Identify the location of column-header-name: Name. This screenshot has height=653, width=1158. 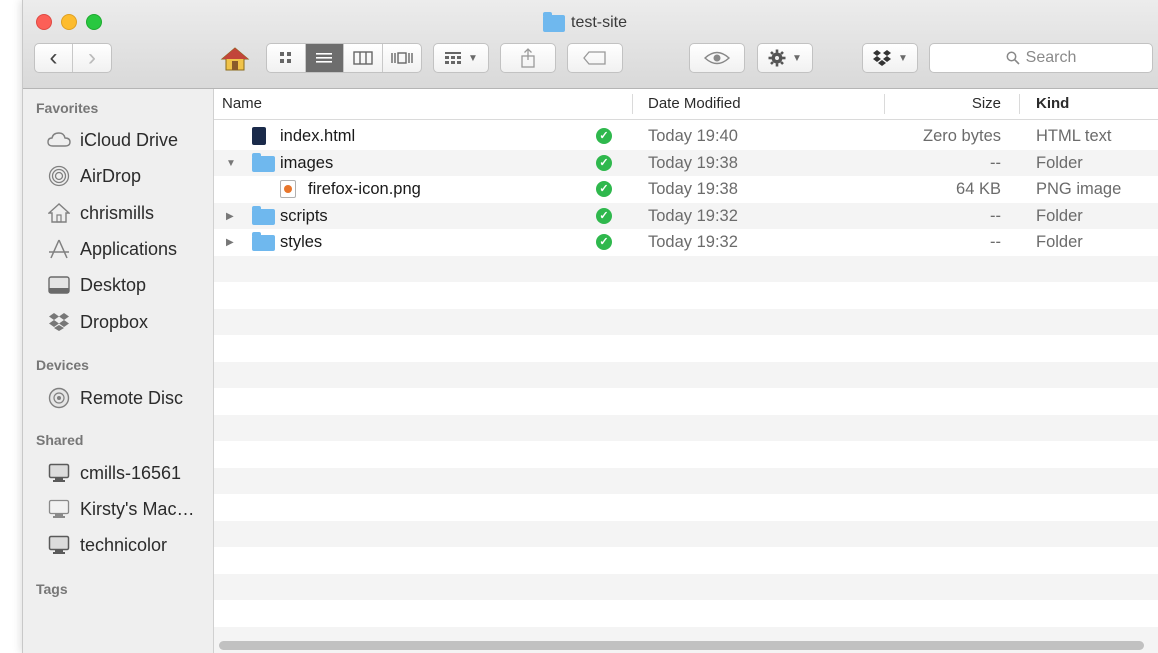
(242, 104).